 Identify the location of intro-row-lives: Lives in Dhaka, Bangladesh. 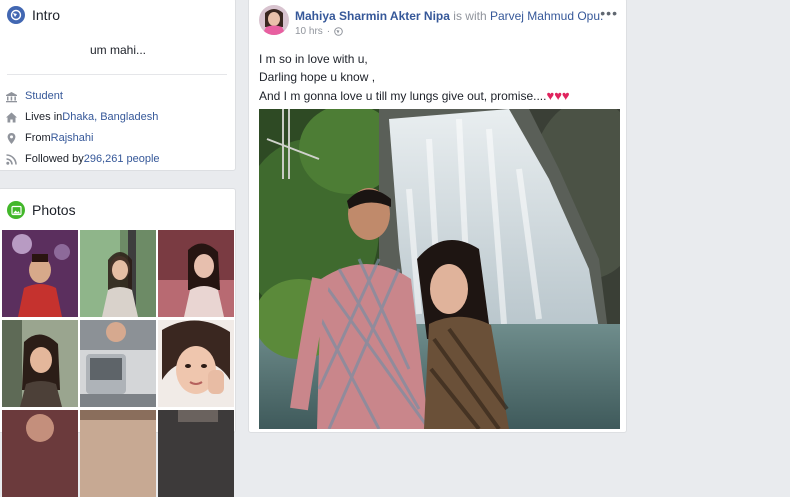
(81, 117).